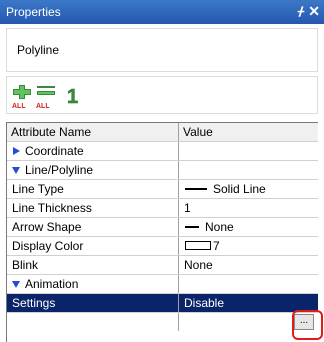 The width and height of the screenshot is (324, 342). What do you see at coordinates (93, 132) in the screenshot?
I see `header-attribute-name: Attribute Name` at bounding box center [93, 132].